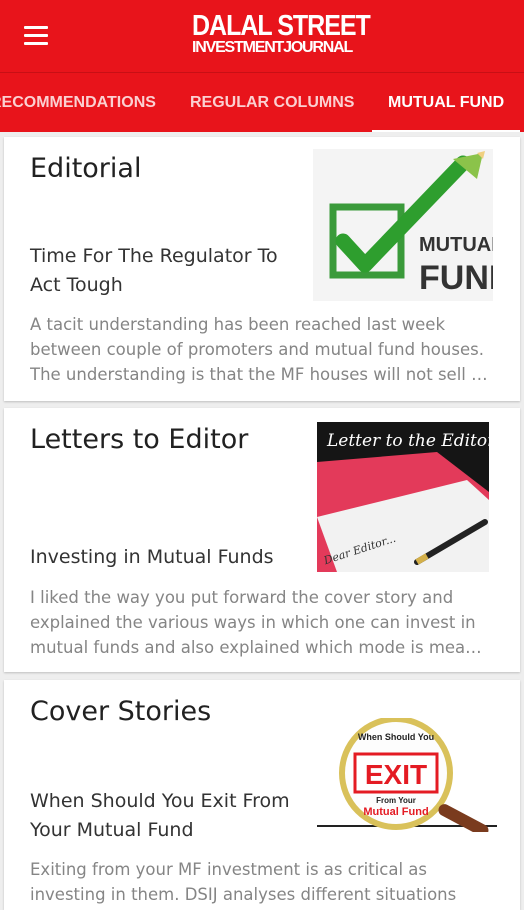 The width and height of the screenshot is (524, 910). What do you see at coordinates (152, 557) in the screenshot?
I see `card-headline: Investing in Mutual Funds` at bounding box center [152, 557].